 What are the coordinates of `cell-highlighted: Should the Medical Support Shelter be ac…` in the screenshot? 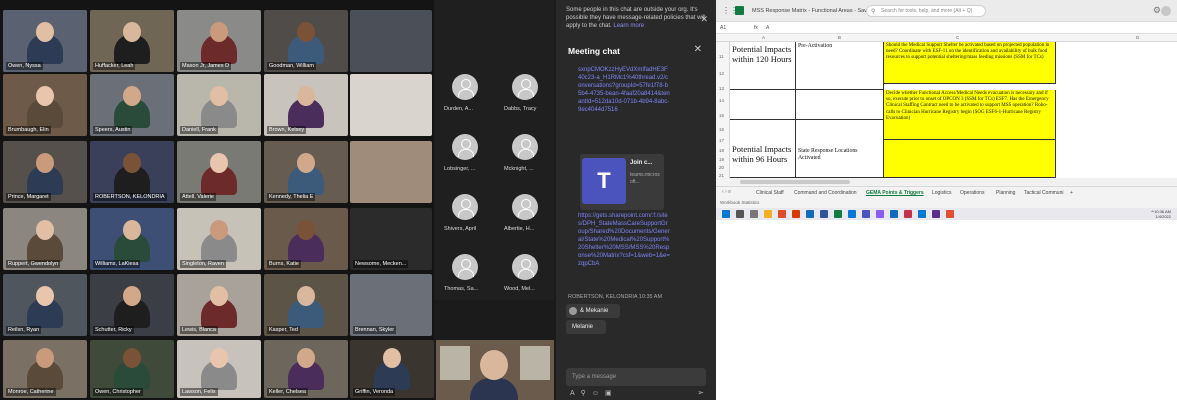 It's located at (970, 63).